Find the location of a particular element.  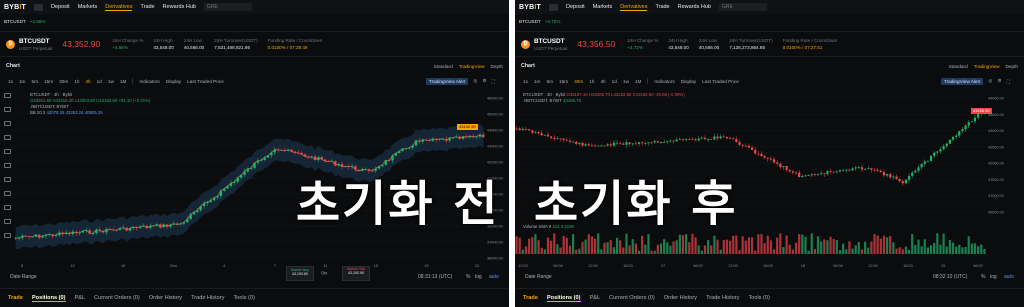

qty-input: Qty is located at coordinates (324, 272).